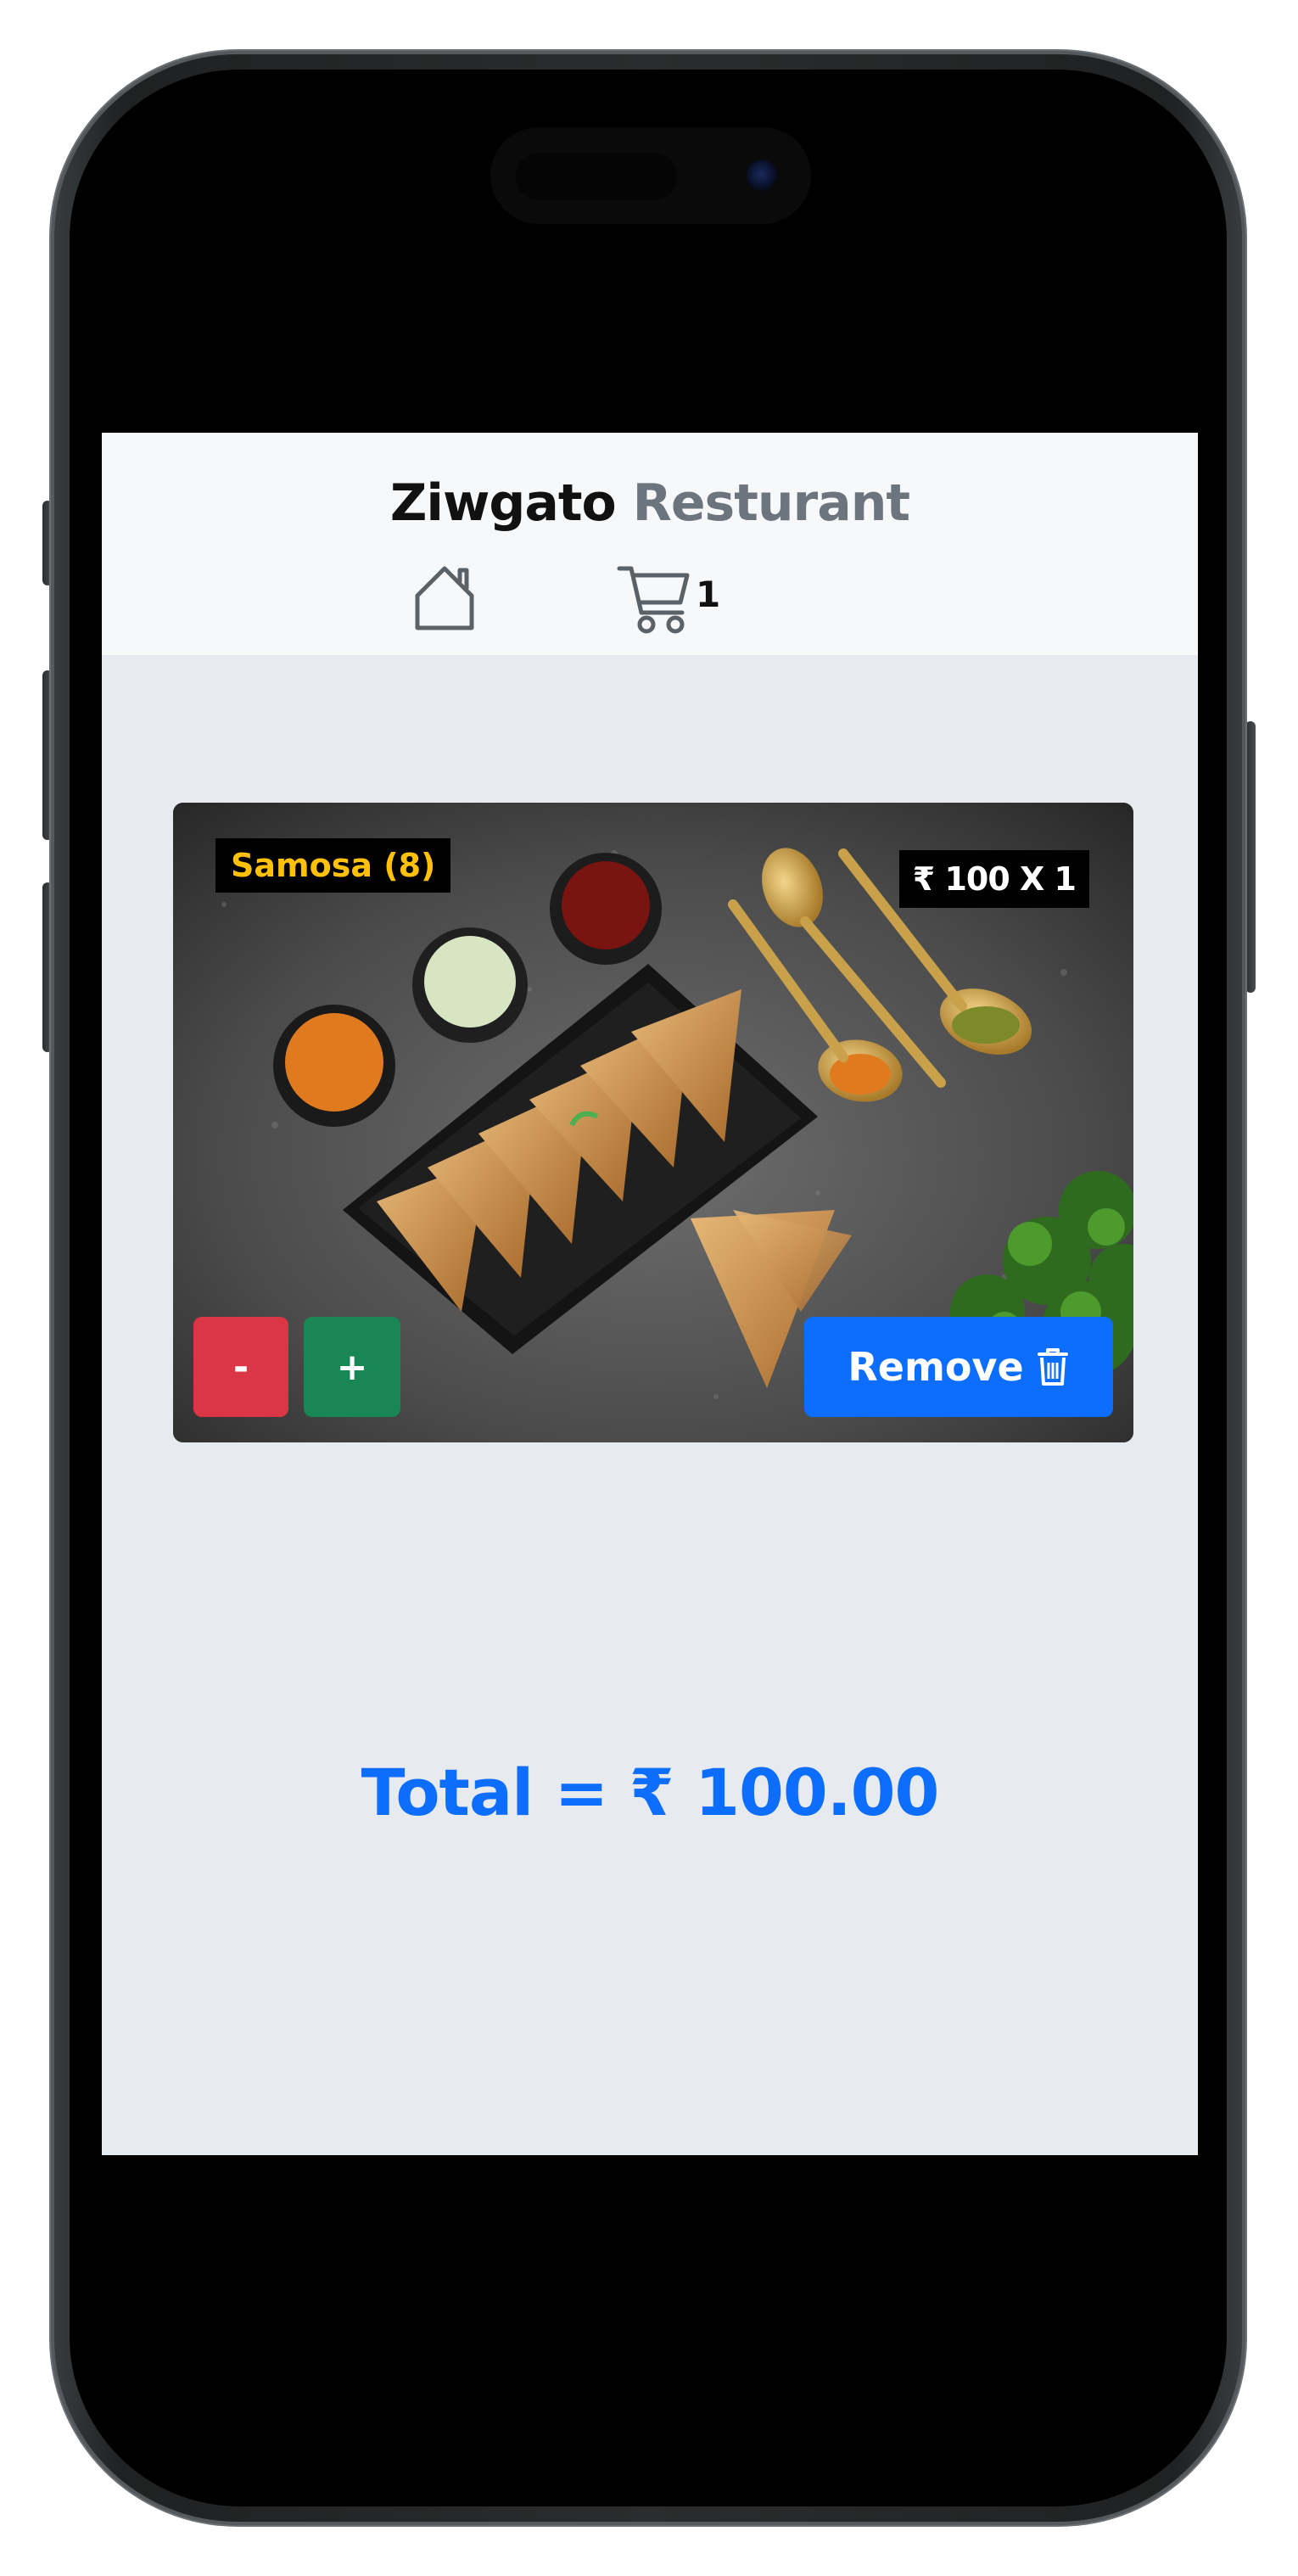 This screenshot has height=2576, width=1298. I want to click on cart-count-badge: 1, so click(708, 595).